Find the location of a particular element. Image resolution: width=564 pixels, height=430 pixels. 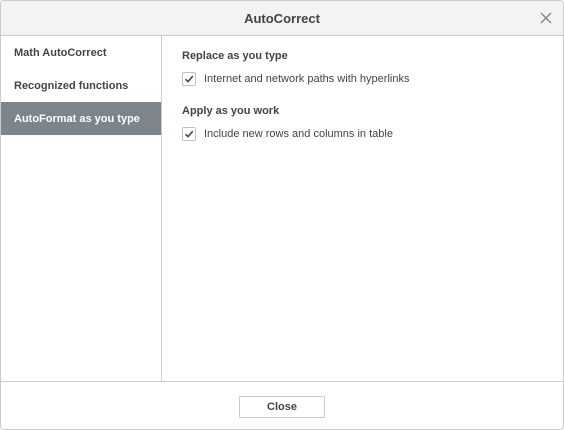

section-title-replace: Replace as you type is located at coordinates (235, 56).